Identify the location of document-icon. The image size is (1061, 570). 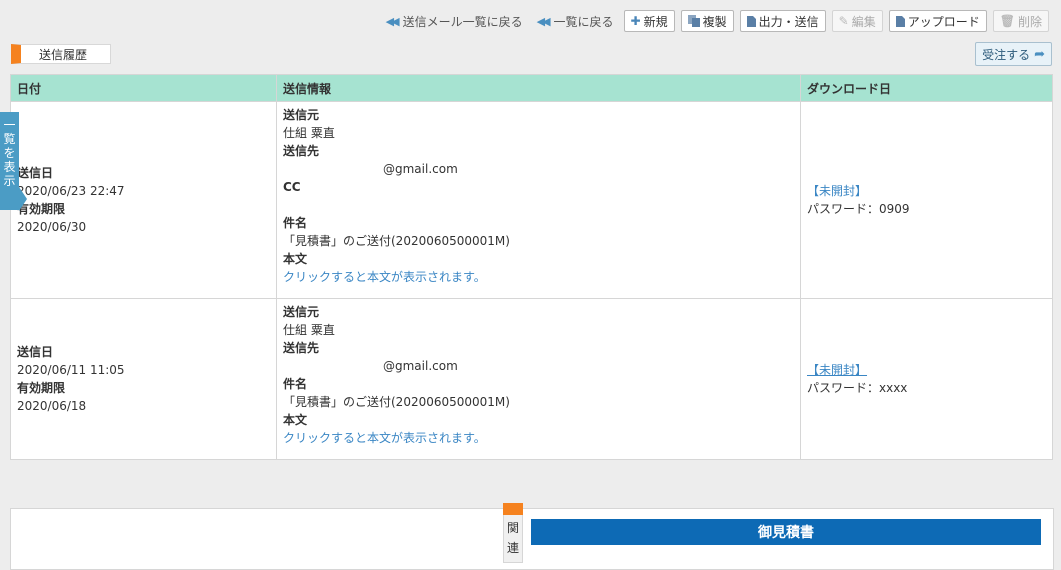
(900, 21).